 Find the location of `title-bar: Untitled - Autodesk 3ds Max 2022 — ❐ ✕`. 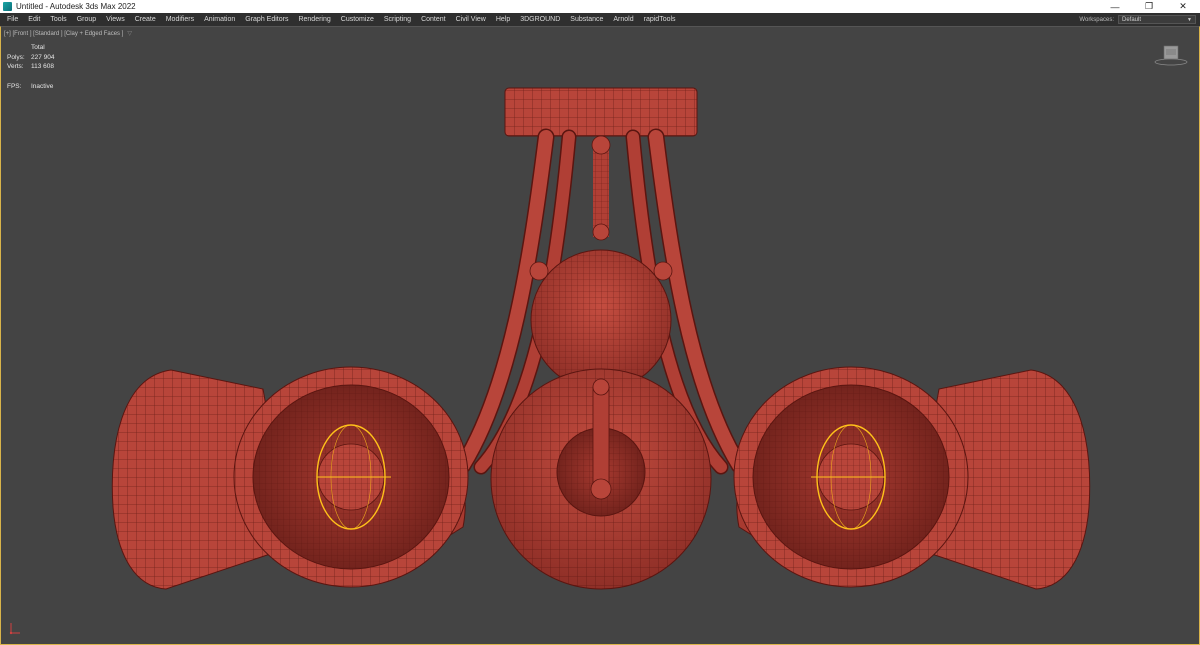

title-bar: Untitled - Autodesk 3ds Max 2022 — ❐ ✕ is located at coordinates (600, 6).